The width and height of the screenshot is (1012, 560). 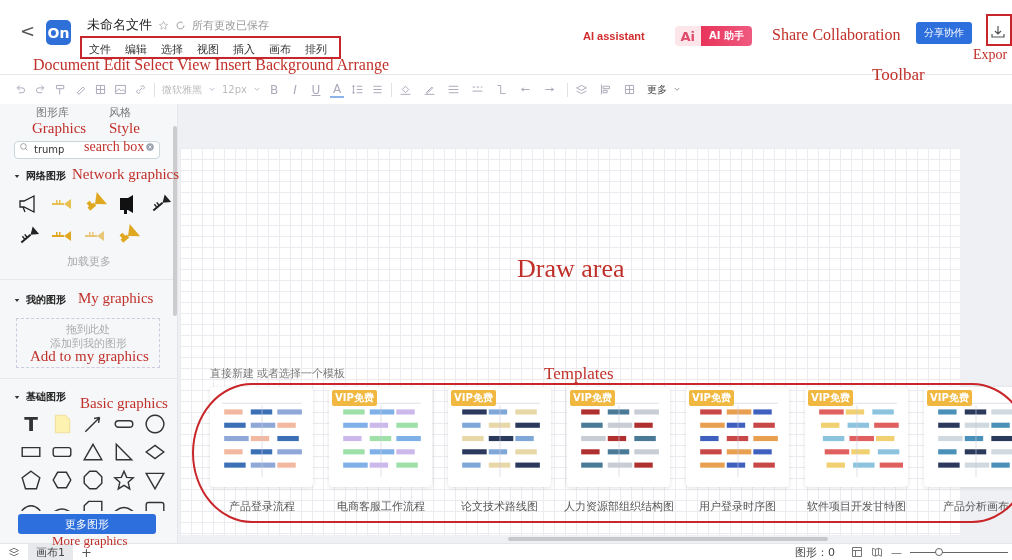 I want to click on sidebar-tab: 图形库, so click(x=52, y=112).